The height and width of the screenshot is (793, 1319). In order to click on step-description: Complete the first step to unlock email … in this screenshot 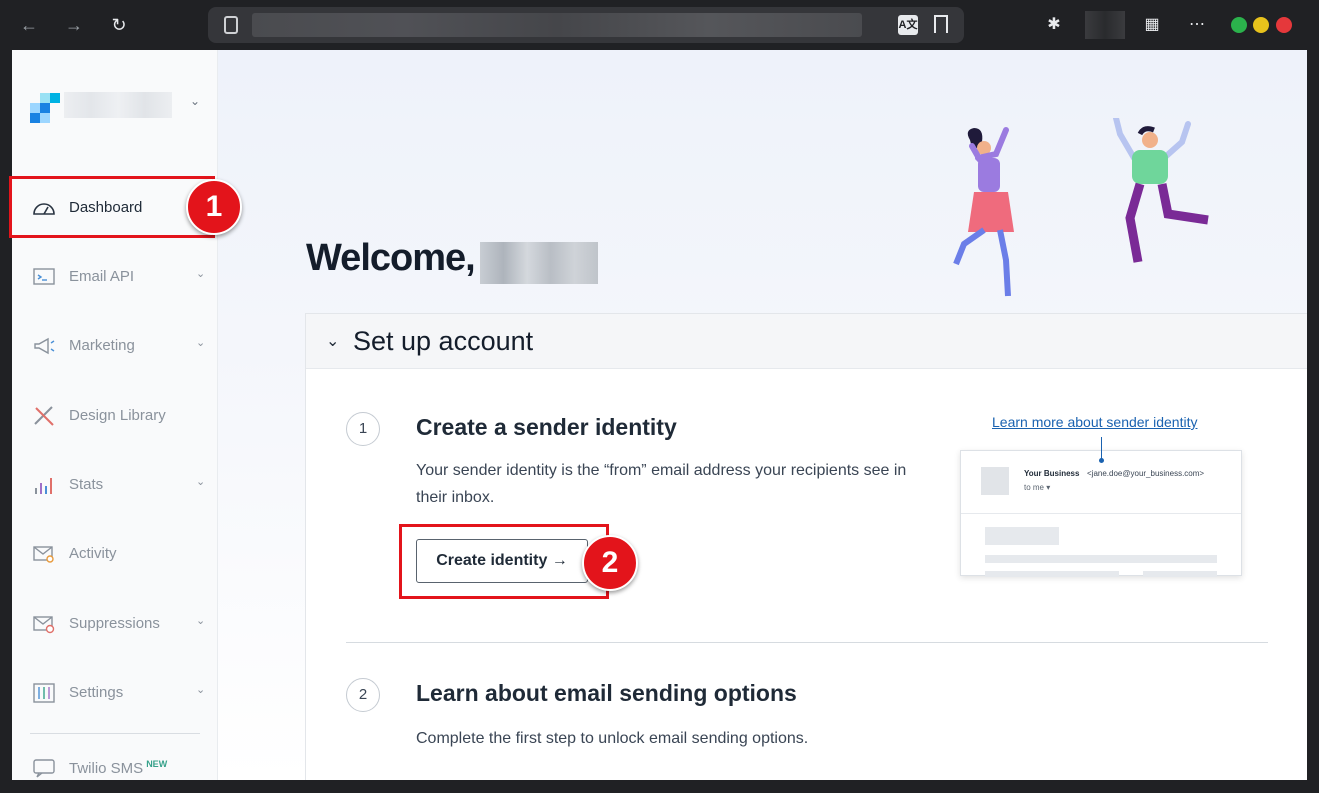, I will do `click(612, 738)`.